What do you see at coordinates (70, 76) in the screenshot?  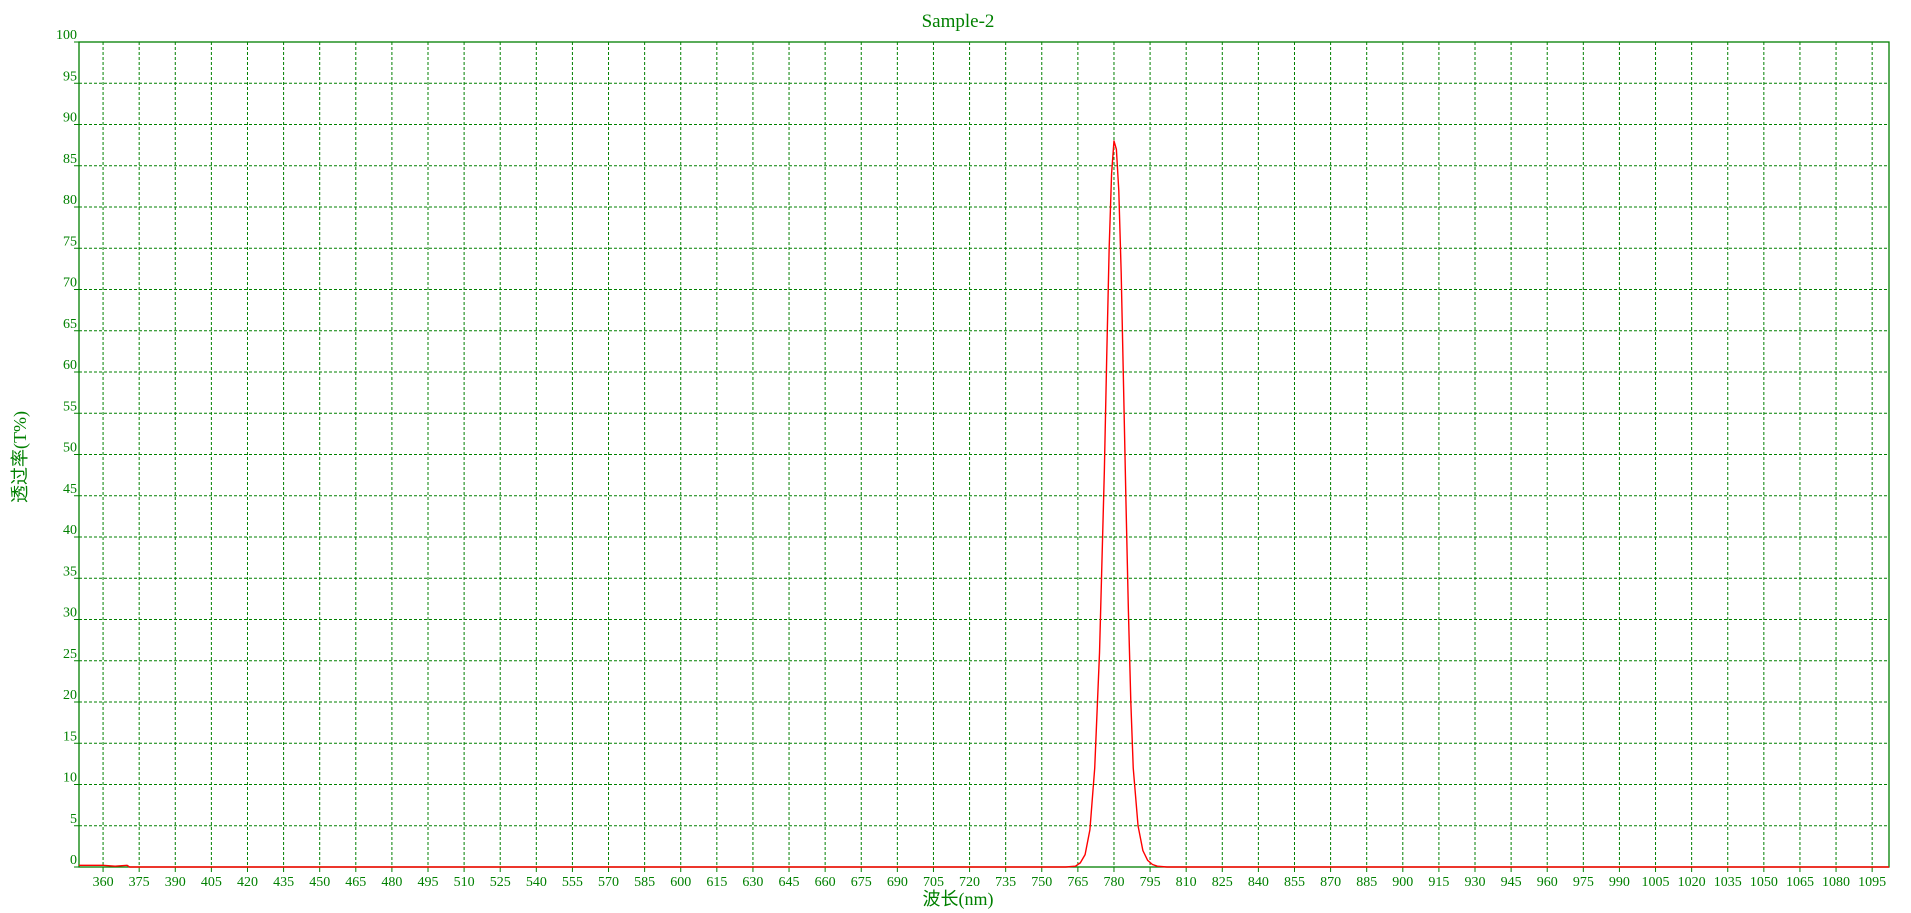 I see `y-tick-label: 95` at bounding box center [70, 76].